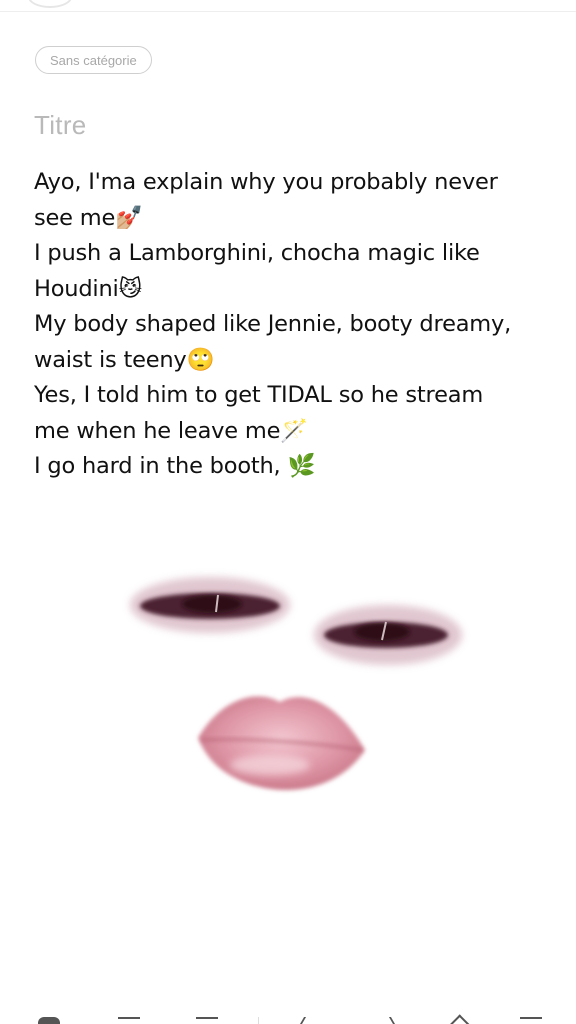 This screenshot has width=576, height=1024. What do you see at coordinates (258, 1020) in the screenshot?
I see `toolbar-divider` at bounding box center [258, 1020].